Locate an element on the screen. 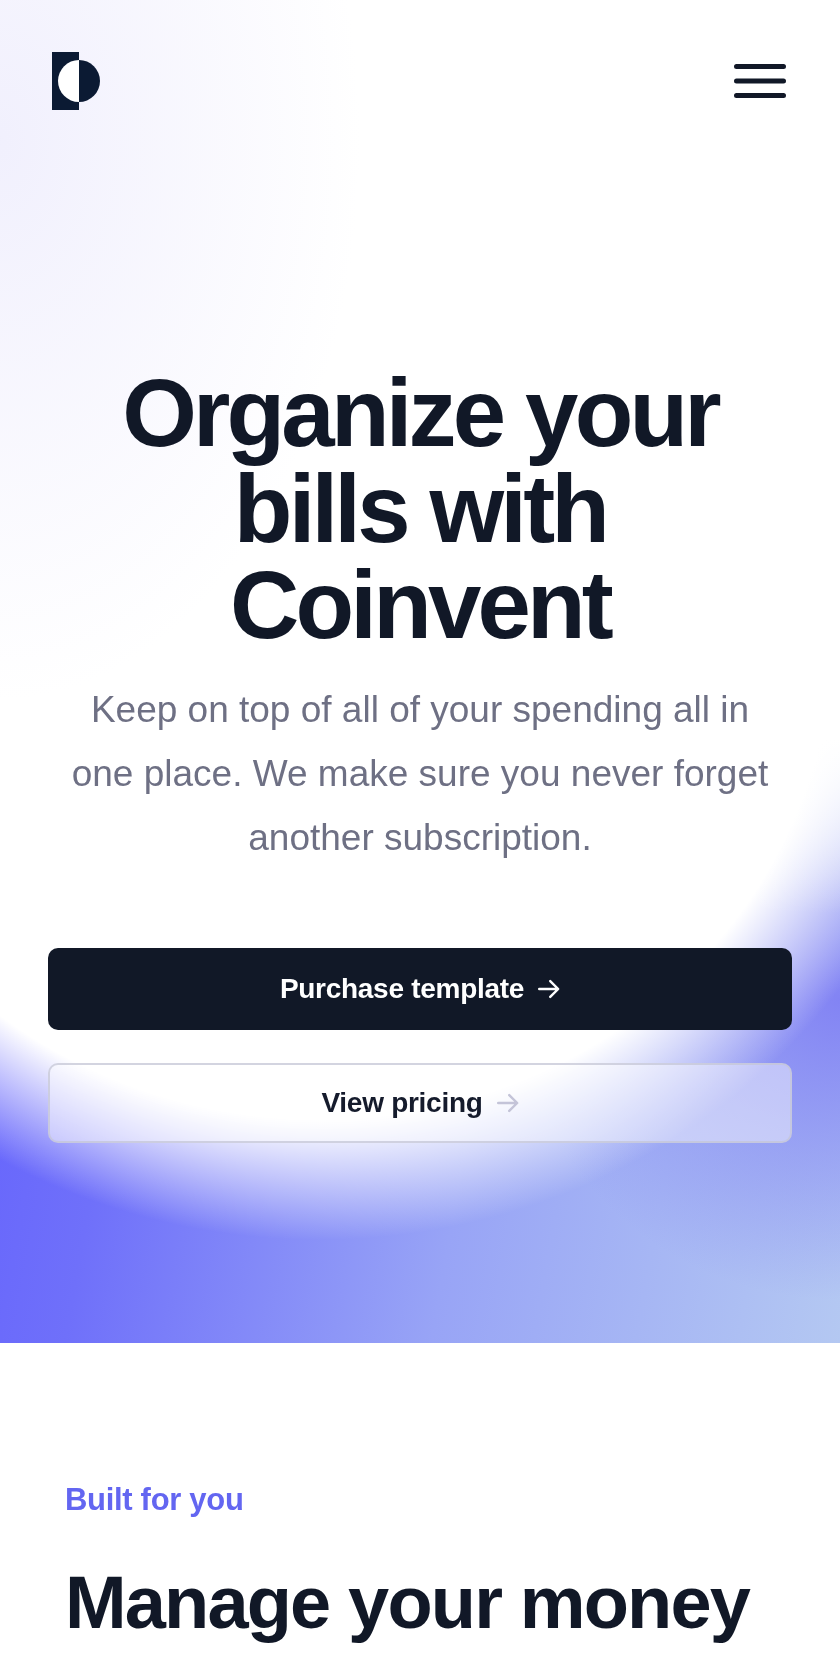  hero-description: Keep on top of all of your spending all in one place. We make sure you never forget another subscription. is located at coordinates (420, 774).